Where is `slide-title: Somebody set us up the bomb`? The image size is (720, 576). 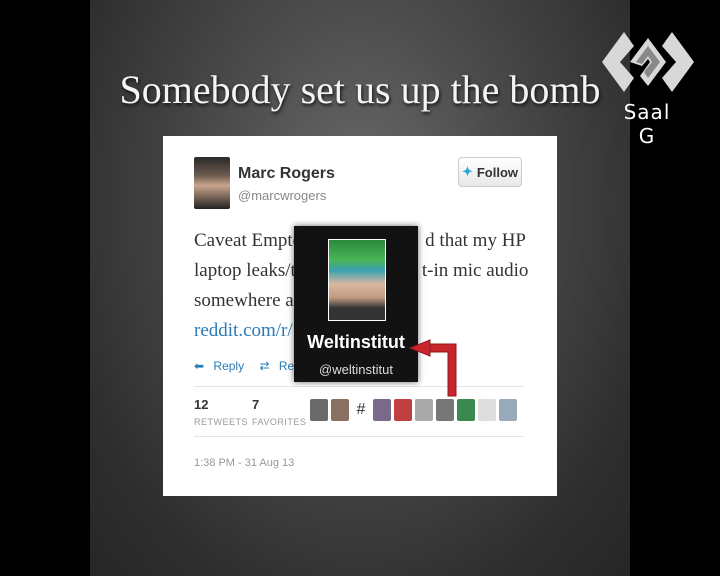
slide-title: Somebody set us up the bomb is located at coordinates (360, 89).